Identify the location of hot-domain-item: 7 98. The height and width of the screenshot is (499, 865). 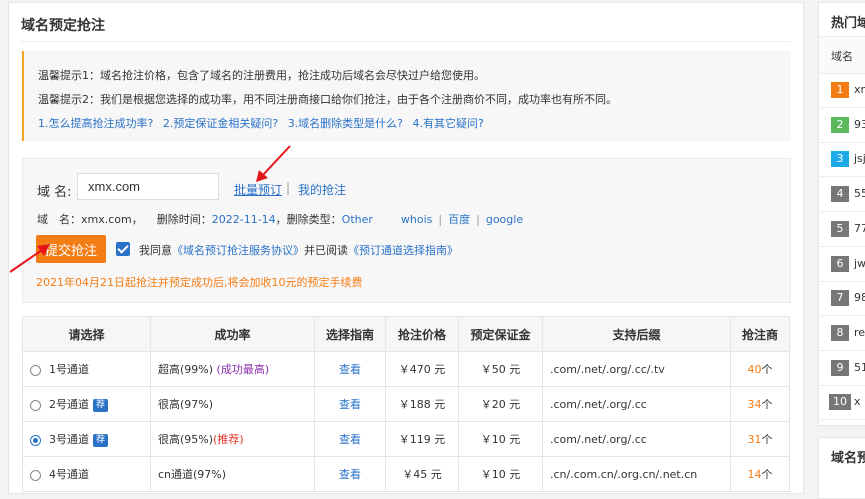
(842, 299).